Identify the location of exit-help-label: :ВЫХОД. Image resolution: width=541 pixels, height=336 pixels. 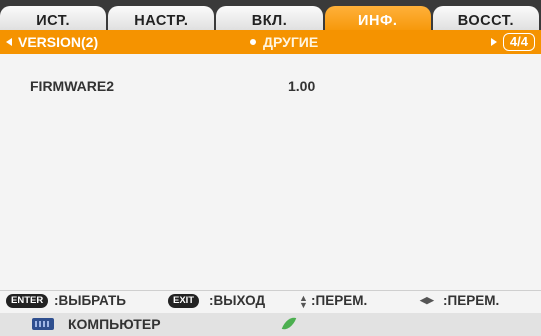
(237, 300).